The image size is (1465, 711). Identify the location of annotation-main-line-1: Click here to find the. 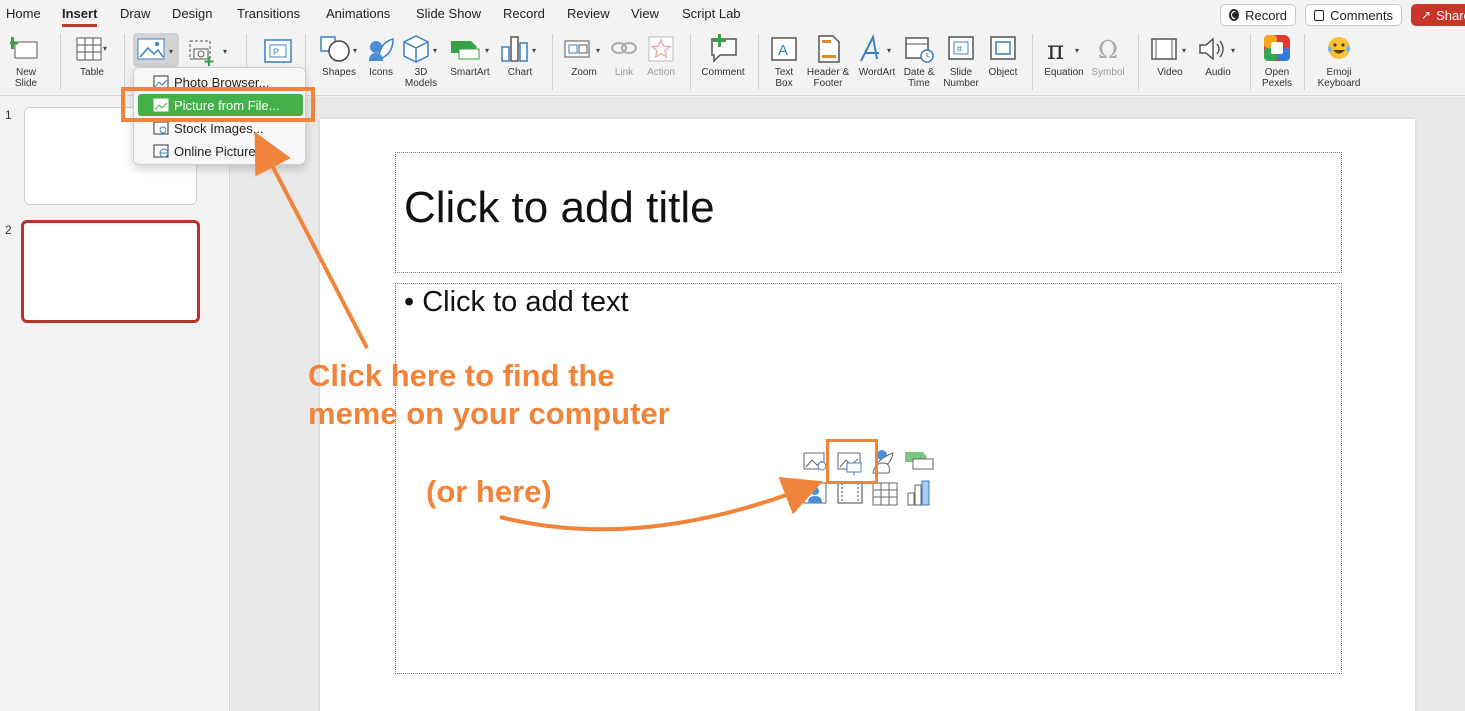
(461, 375).